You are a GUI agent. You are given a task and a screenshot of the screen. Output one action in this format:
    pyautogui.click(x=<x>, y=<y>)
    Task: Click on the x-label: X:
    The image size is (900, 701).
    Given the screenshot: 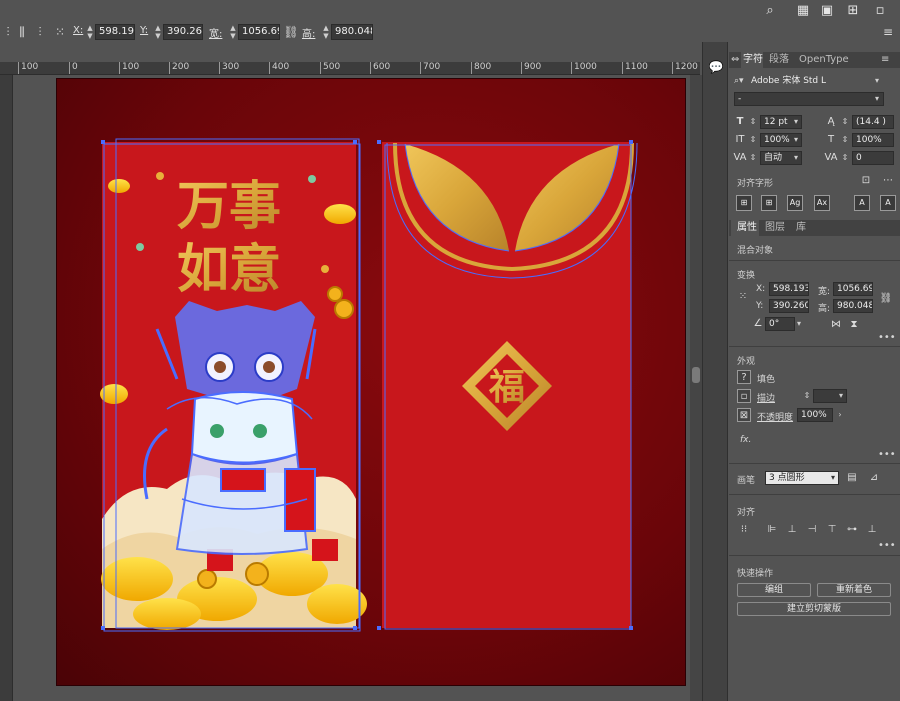 What is the action you would take?
    pyautogui.click(x=78, y=30)
    